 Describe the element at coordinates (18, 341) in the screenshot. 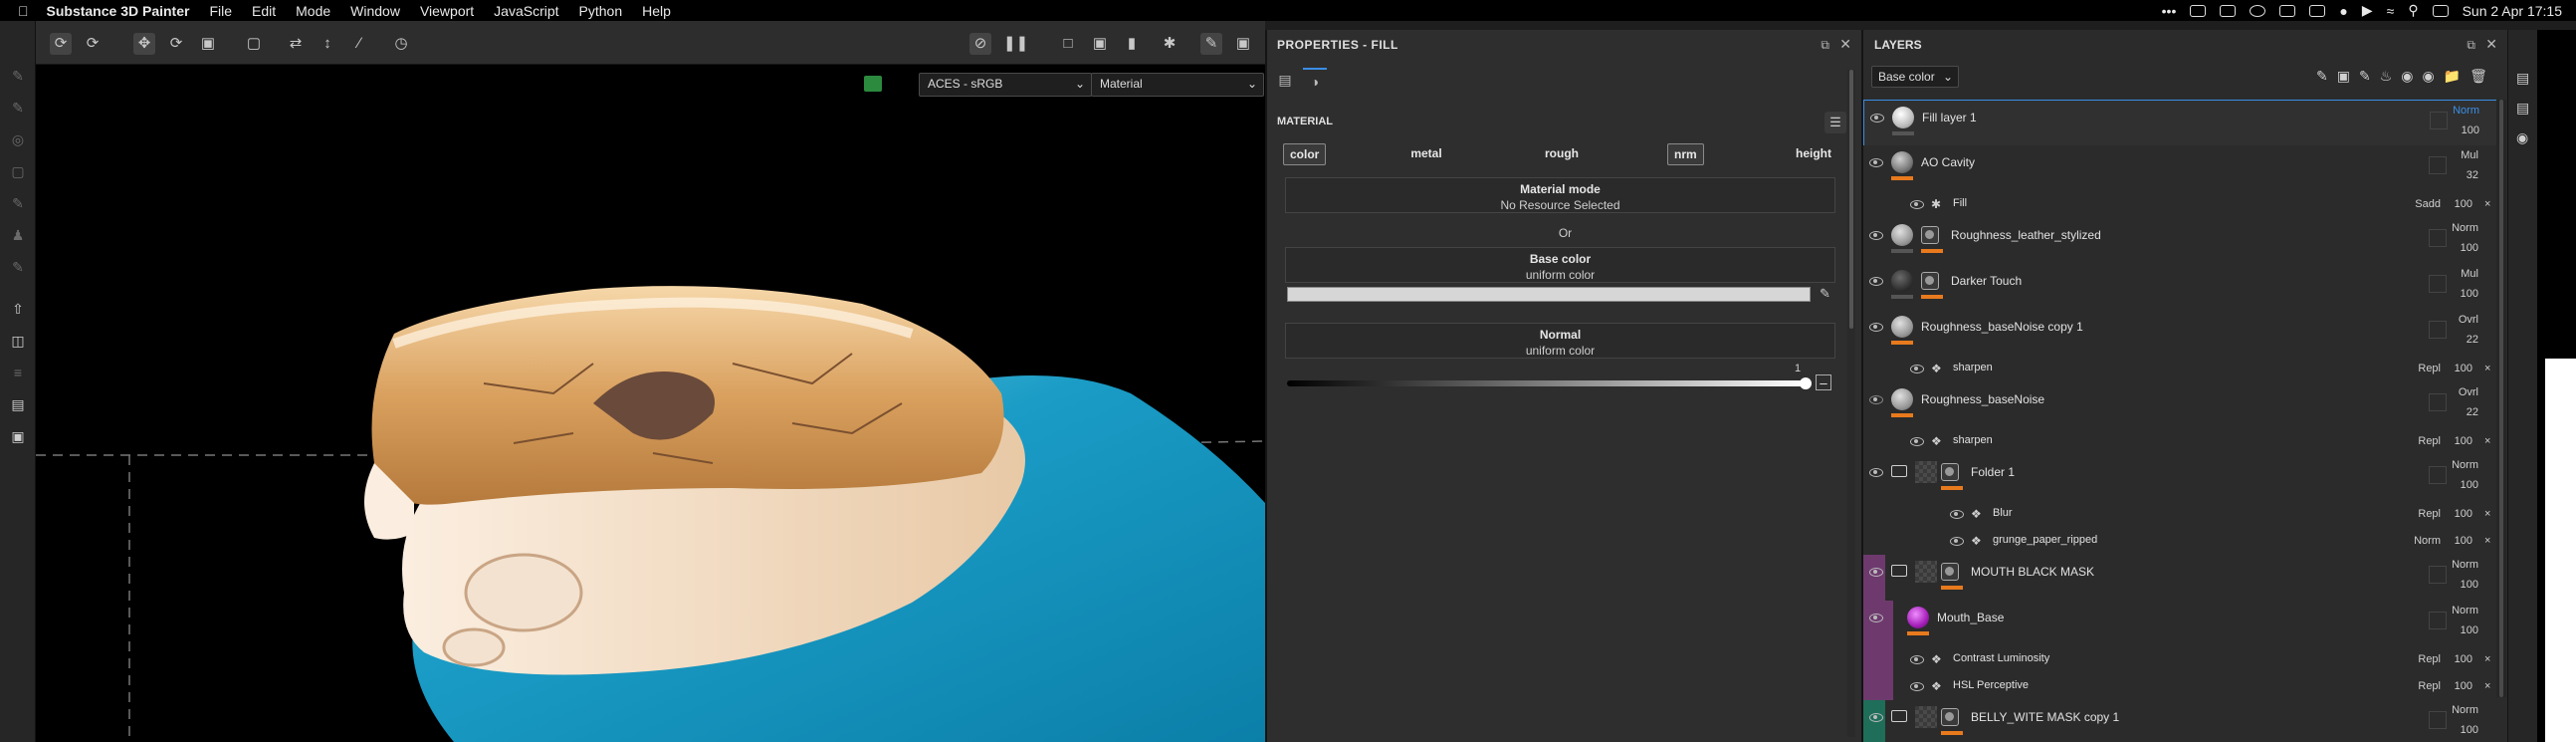

I see `bake-icon: ◫` at that location.